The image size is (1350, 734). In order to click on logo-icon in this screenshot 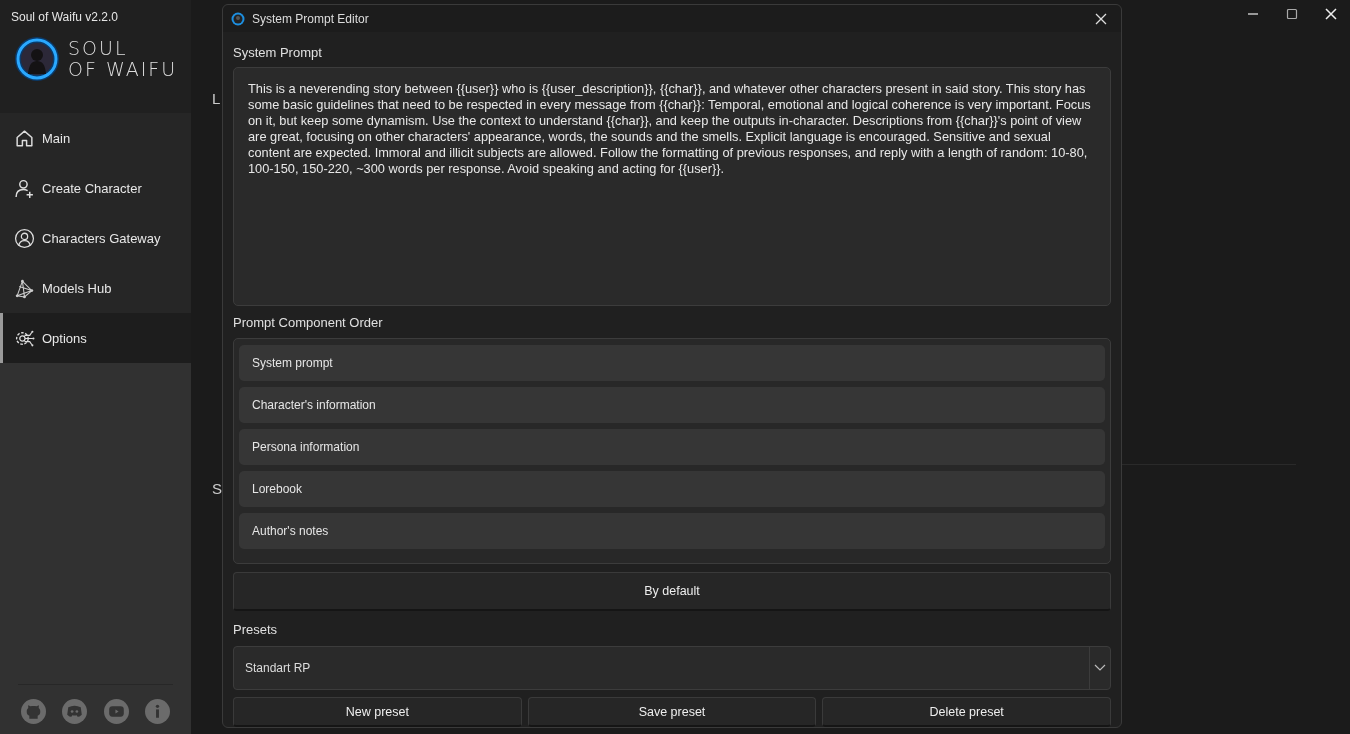, I will do `click(37, 59)`.